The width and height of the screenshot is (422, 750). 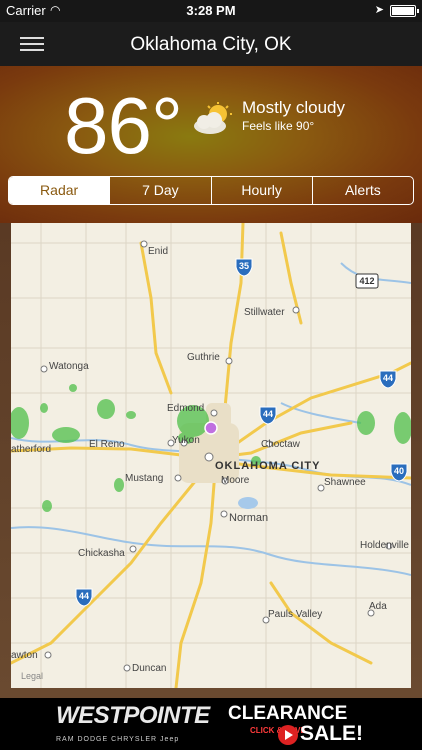 What do you see at coordinates (264, 312) in the screenshot?
I see `city-label: Stillwater` at bounding box center [264, 312].